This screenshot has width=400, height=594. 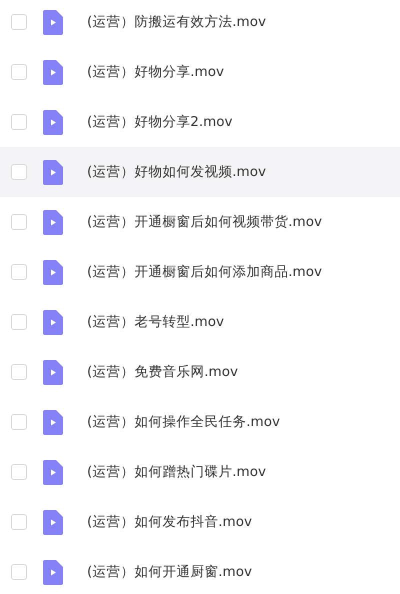 What do you see at coordinates (176, 472) in the screenshot?
I see `file-name: (运营）如何蹭热门碟片.mov` at bounding box center [176, 472].